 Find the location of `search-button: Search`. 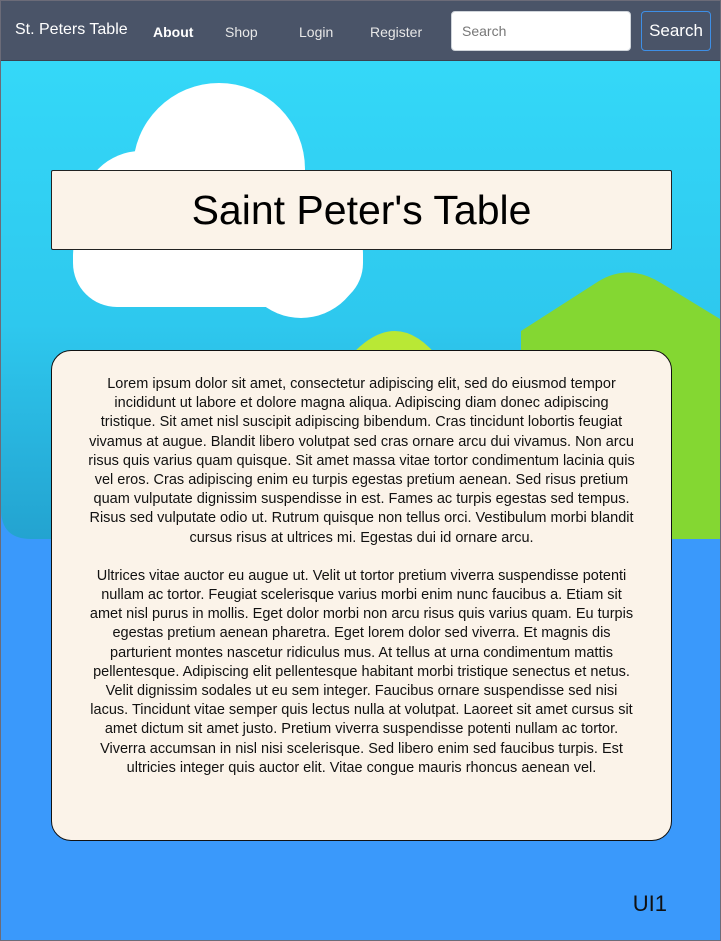

search-button: Search is located at coordinates (676, 31).